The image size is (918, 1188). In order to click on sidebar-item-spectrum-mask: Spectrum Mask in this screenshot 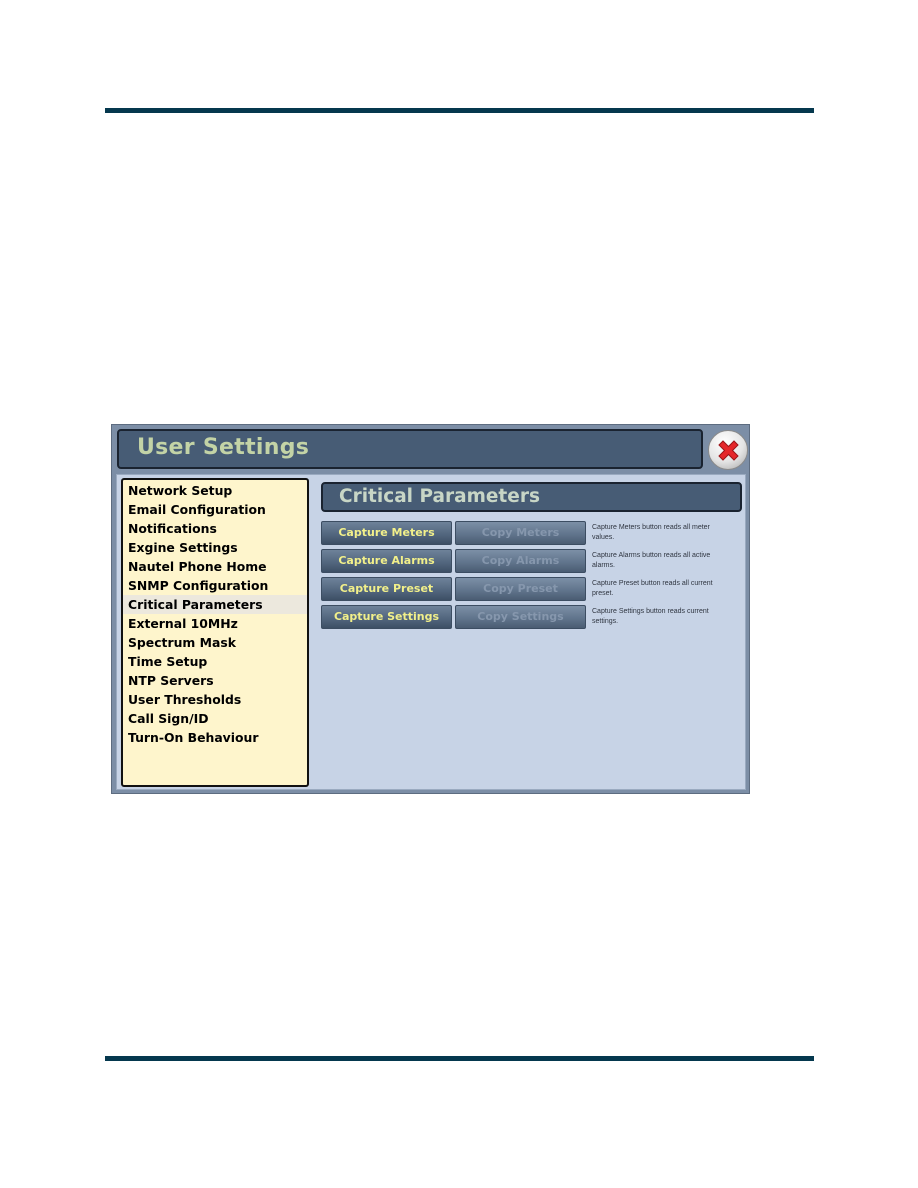, I will do `click(215, 642)`.